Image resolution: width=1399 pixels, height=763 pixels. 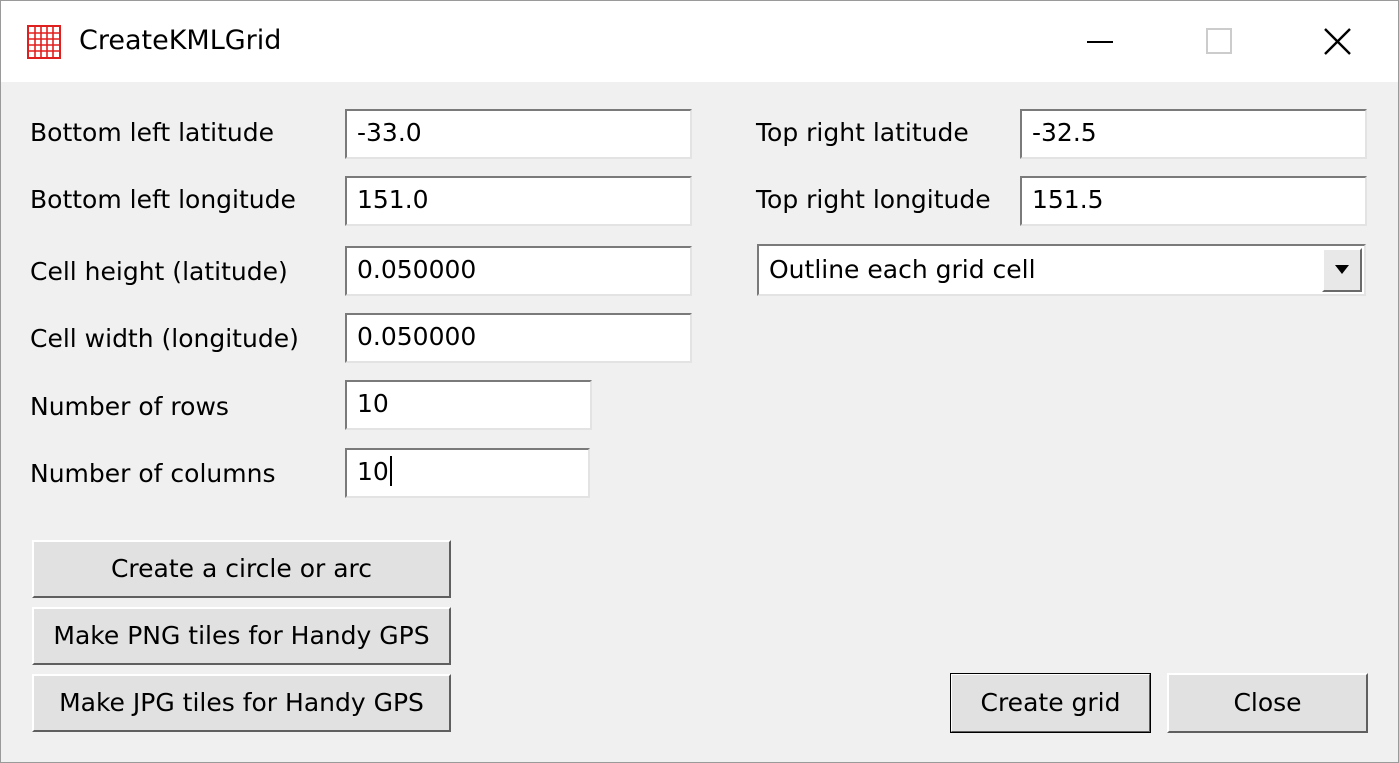 What do you see at coordinates (129, 406) in the screenshot?
I see `number-of-rows-label: Number of rows` at bounding box center [129, 406].